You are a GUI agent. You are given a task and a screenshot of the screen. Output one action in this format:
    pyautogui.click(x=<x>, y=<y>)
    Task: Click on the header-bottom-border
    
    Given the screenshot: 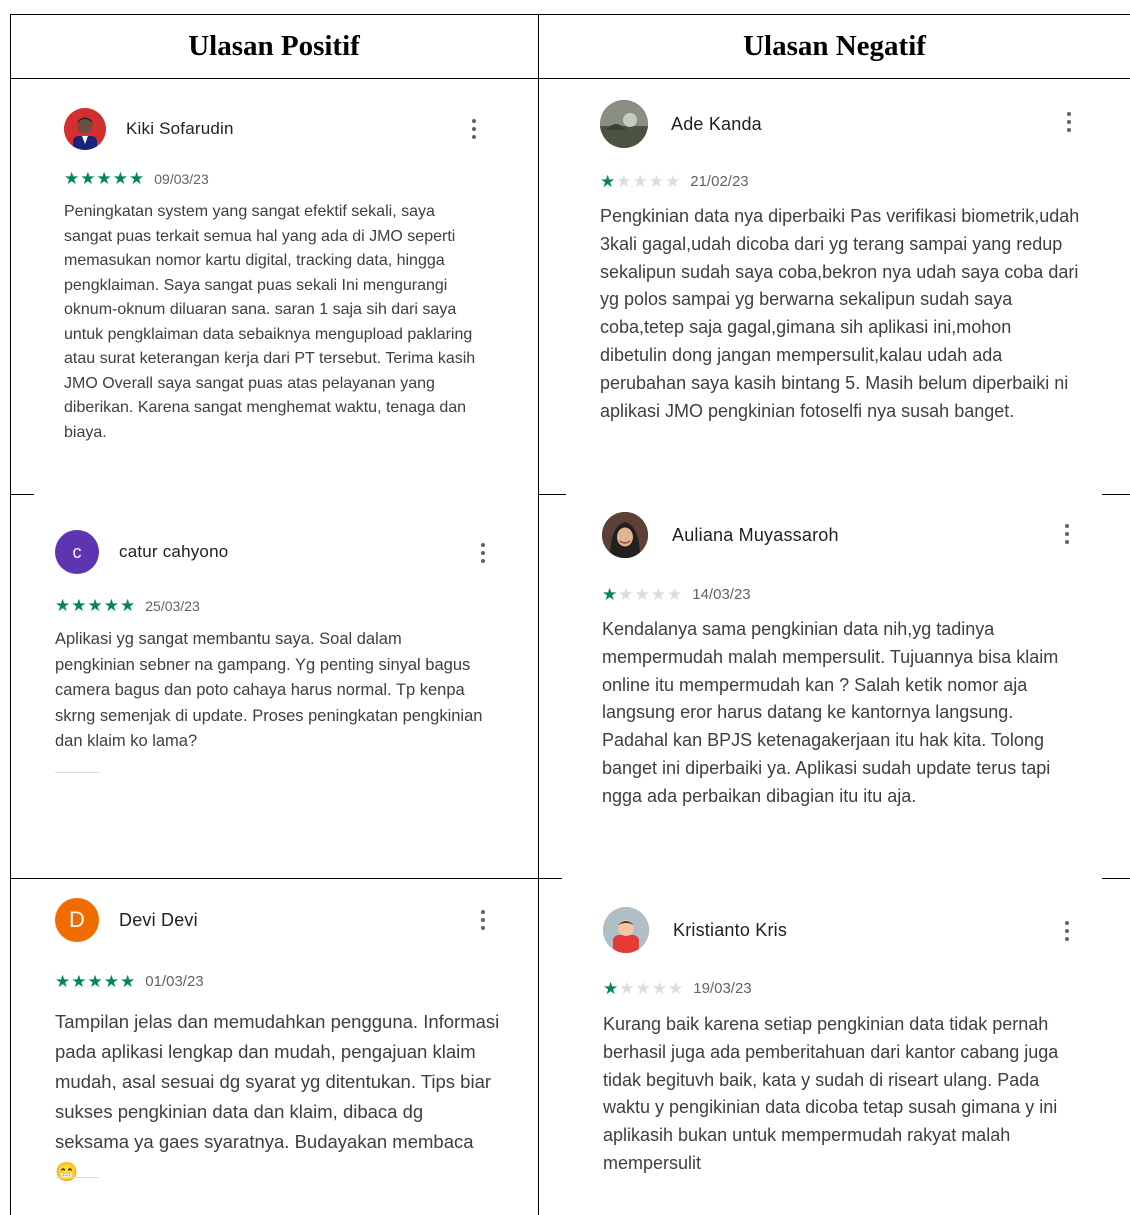 What is the action you would take?
    pyautogui.click(x=570, y=78)
    